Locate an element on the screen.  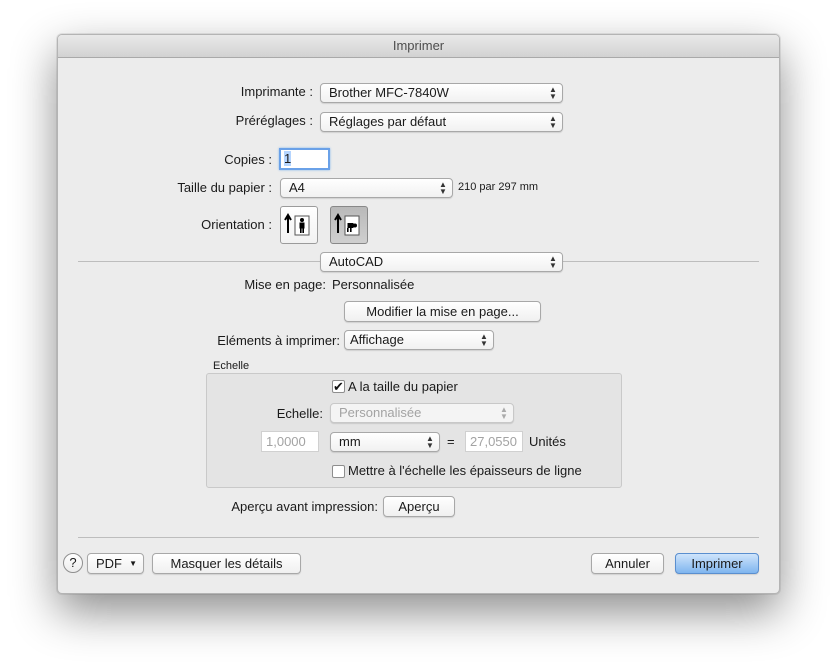
unit-select: mm ▲ ▼ is located at coordinates (385, 442).